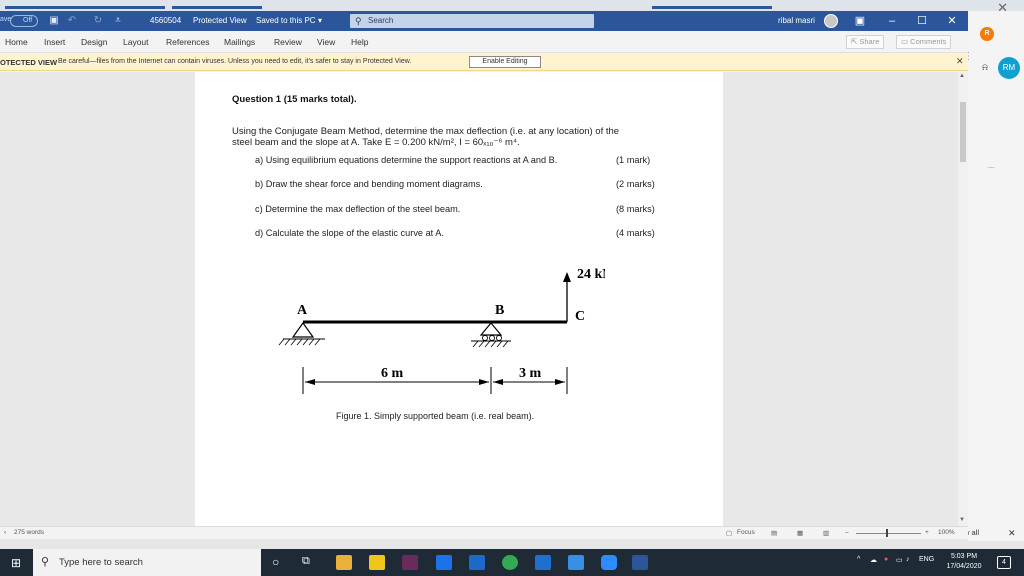  What do you see at coordinates (892, 21) in the screenshot?
I see `minimize-icon: –` at bounding box center [892, 21].